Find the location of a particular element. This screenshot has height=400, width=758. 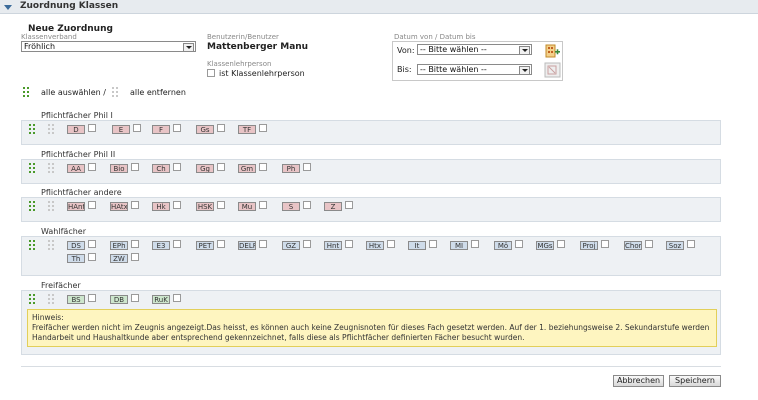

datum-von-select: -- Bitte wählen -- is located at coordinates (474, 49).